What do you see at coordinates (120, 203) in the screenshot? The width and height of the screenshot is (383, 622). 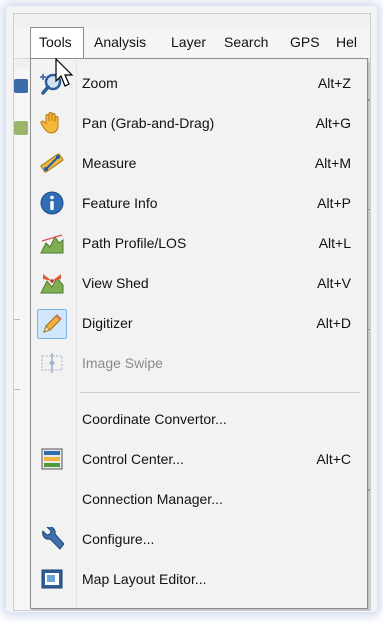 I see `menu-item-label: Feature Info` at bounding box center [120, 203].